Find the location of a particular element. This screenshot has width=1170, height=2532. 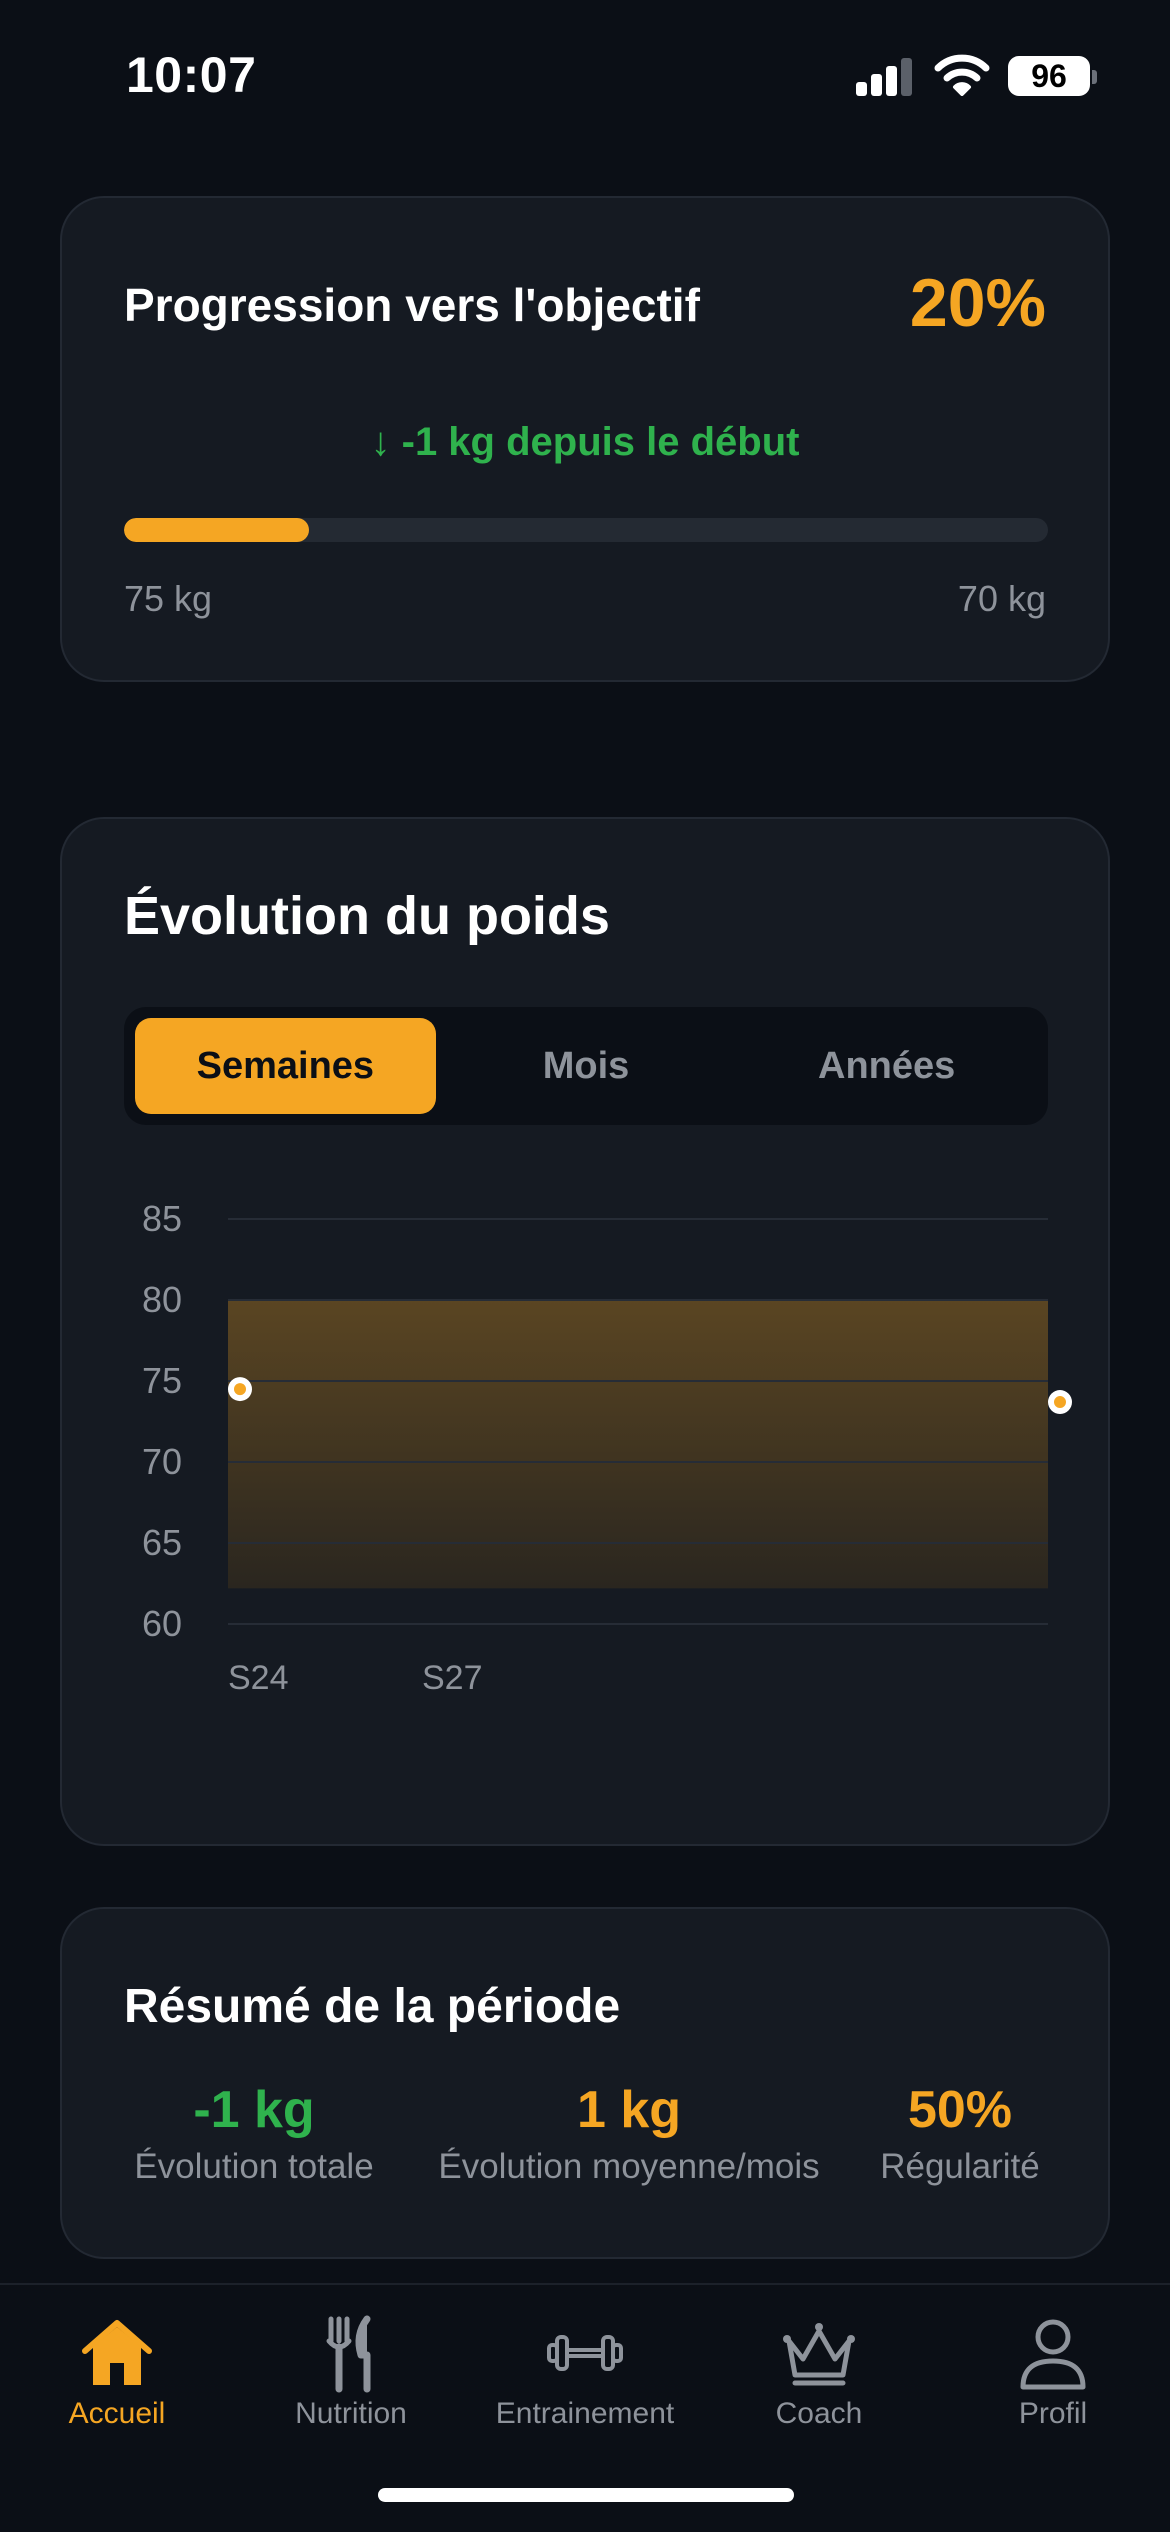

tab-label: Accueil is located at coordinates (117, 2413).